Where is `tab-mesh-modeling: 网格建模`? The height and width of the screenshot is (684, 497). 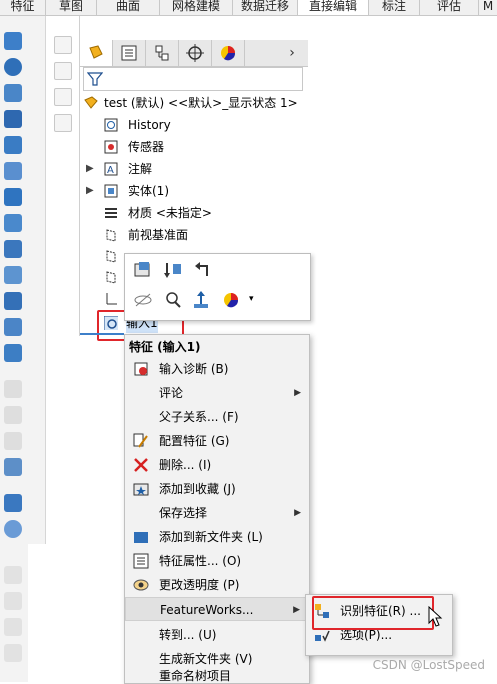 tab-mesh-modeling: 网格建模 is located at coordinates (196, 7).